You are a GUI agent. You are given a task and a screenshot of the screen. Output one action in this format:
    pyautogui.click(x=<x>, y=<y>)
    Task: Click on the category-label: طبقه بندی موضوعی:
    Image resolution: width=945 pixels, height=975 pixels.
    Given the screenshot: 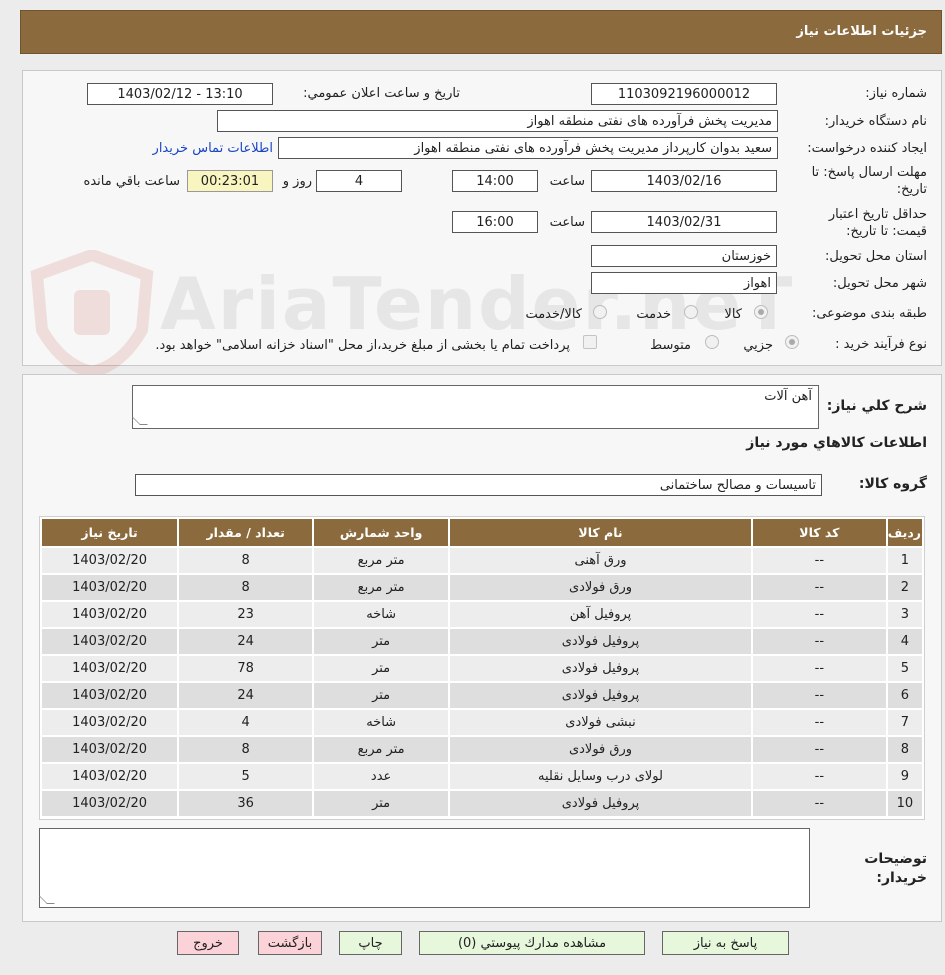 What is the action you would take?
    pyautogui.click(x=869, y=313)
    